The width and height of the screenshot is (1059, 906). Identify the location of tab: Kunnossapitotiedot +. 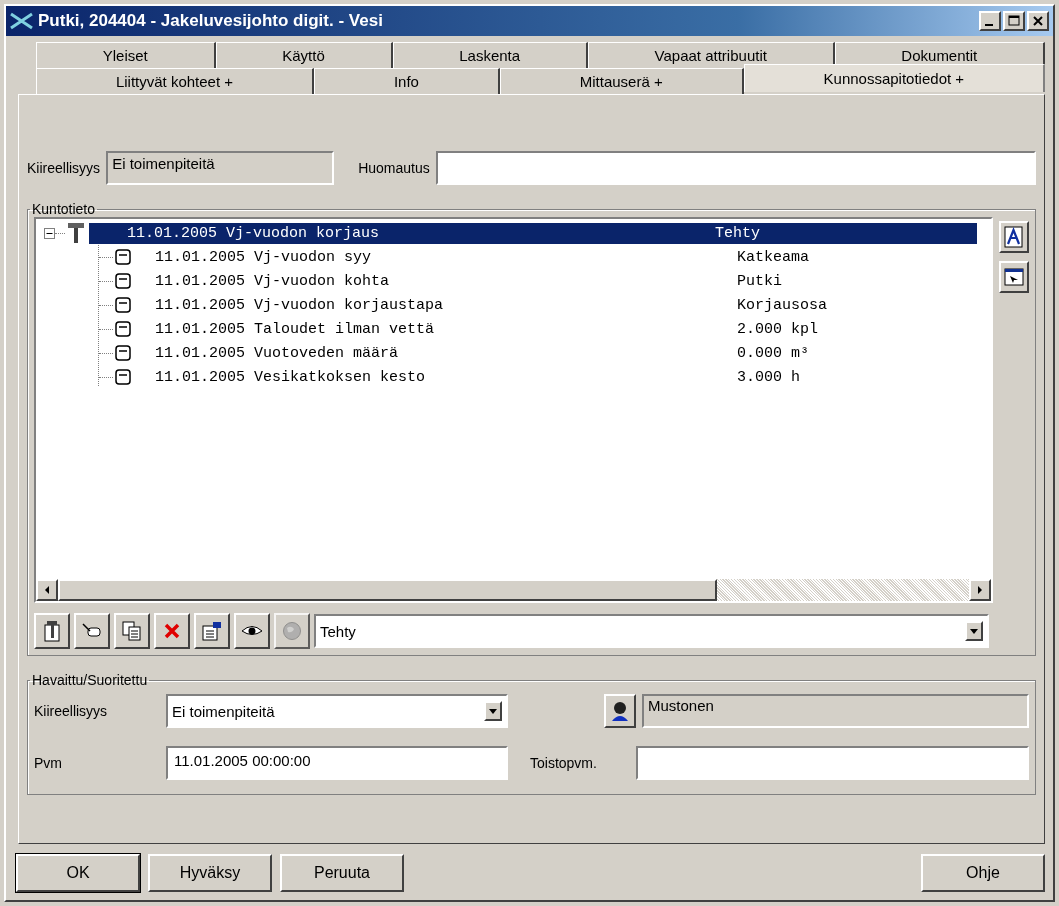
(894, 78).